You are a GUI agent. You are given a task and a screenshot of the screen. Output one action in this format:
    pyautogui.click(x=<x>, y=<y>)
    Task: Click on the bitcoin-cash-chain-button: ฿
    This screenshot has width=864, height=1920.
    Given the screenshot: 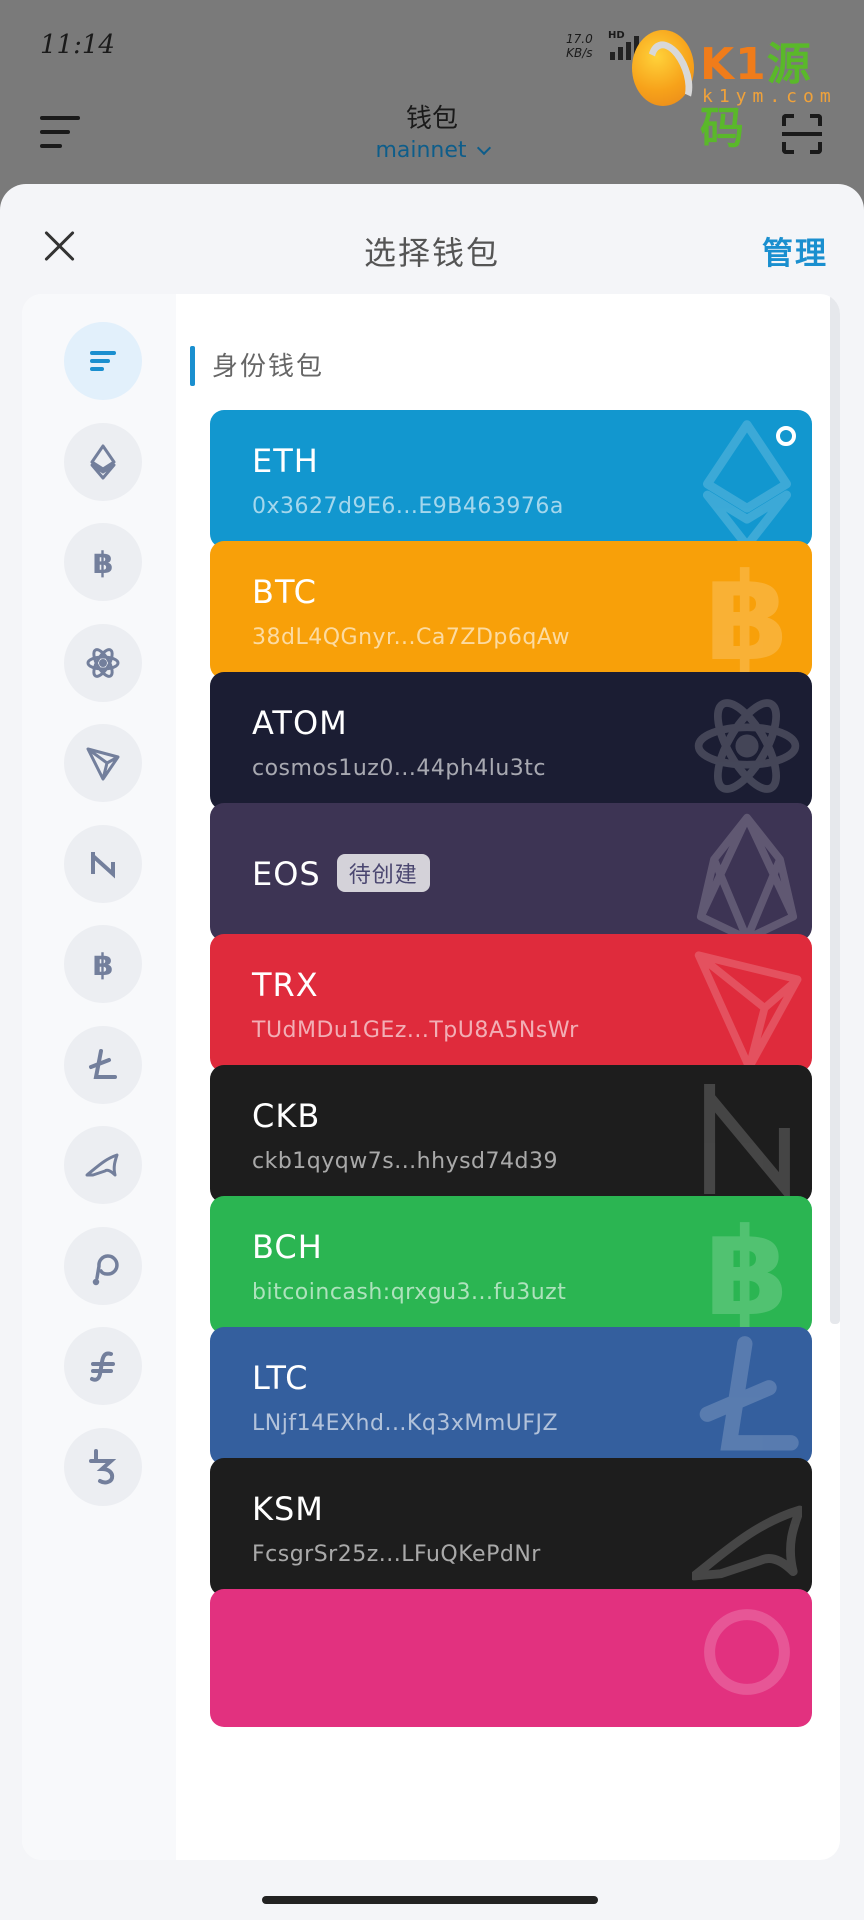 What is the action you would take?
    pyautogui.click(x=103, y=964)
    